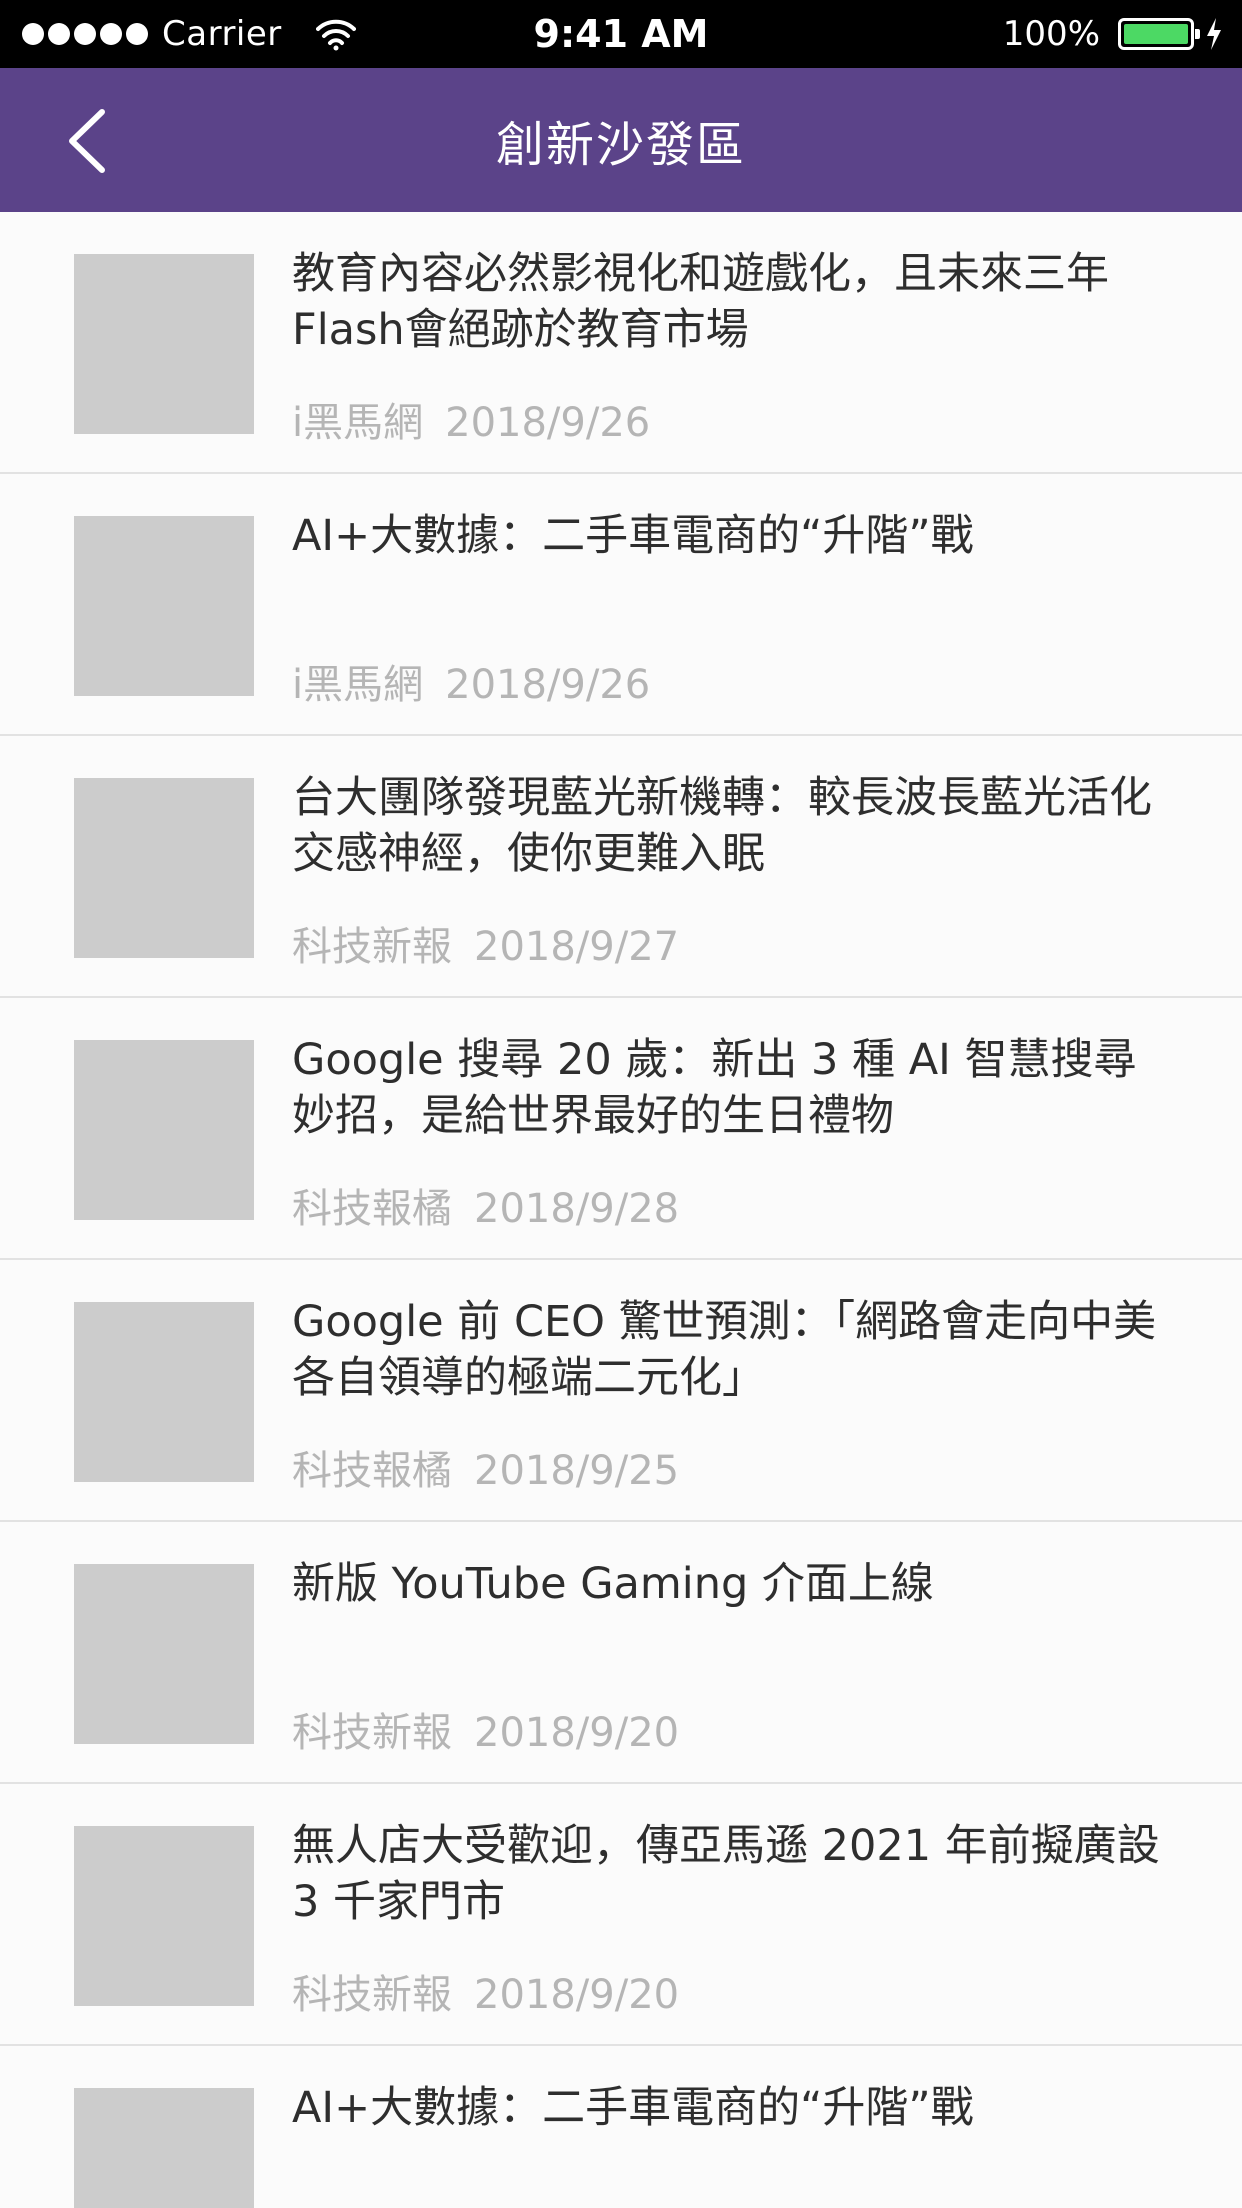 This screenshot has width=1242, height=2208. What do you see at coordinates (732, 302) in the screenshot?
I see `article-title: 教育內容必然影視化和遊戲化，且未來三年Flash會絕跡於教育市場` at bounding box center [732, 302].